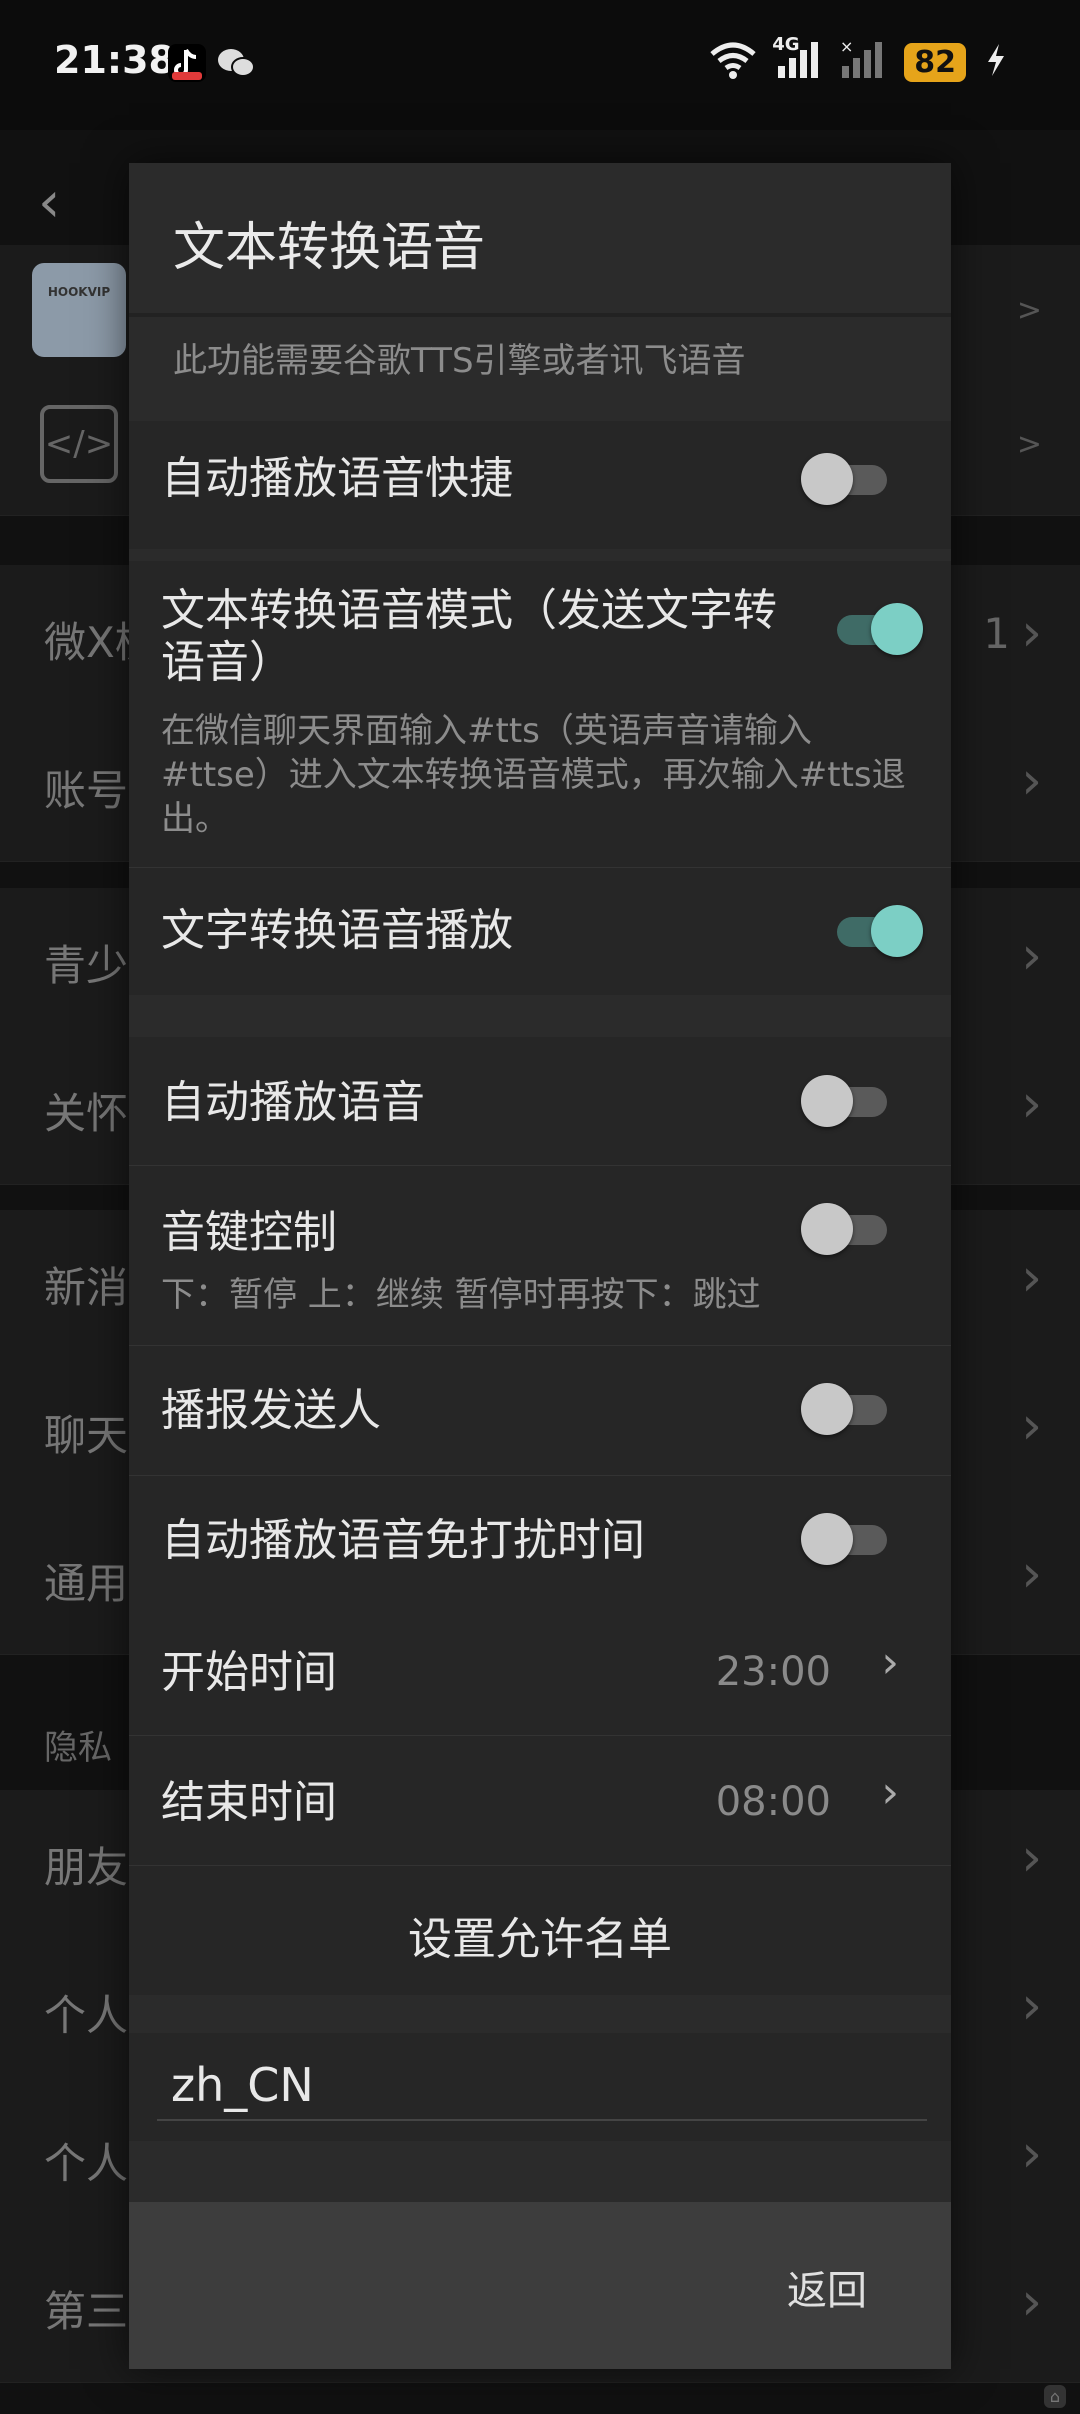 This screenshot has width=1080, height=2414. What do you see at coordinates (873, 931) in the screenshot?
I see `text-to-speech-play-toggle` at bounding box center [873, 931].